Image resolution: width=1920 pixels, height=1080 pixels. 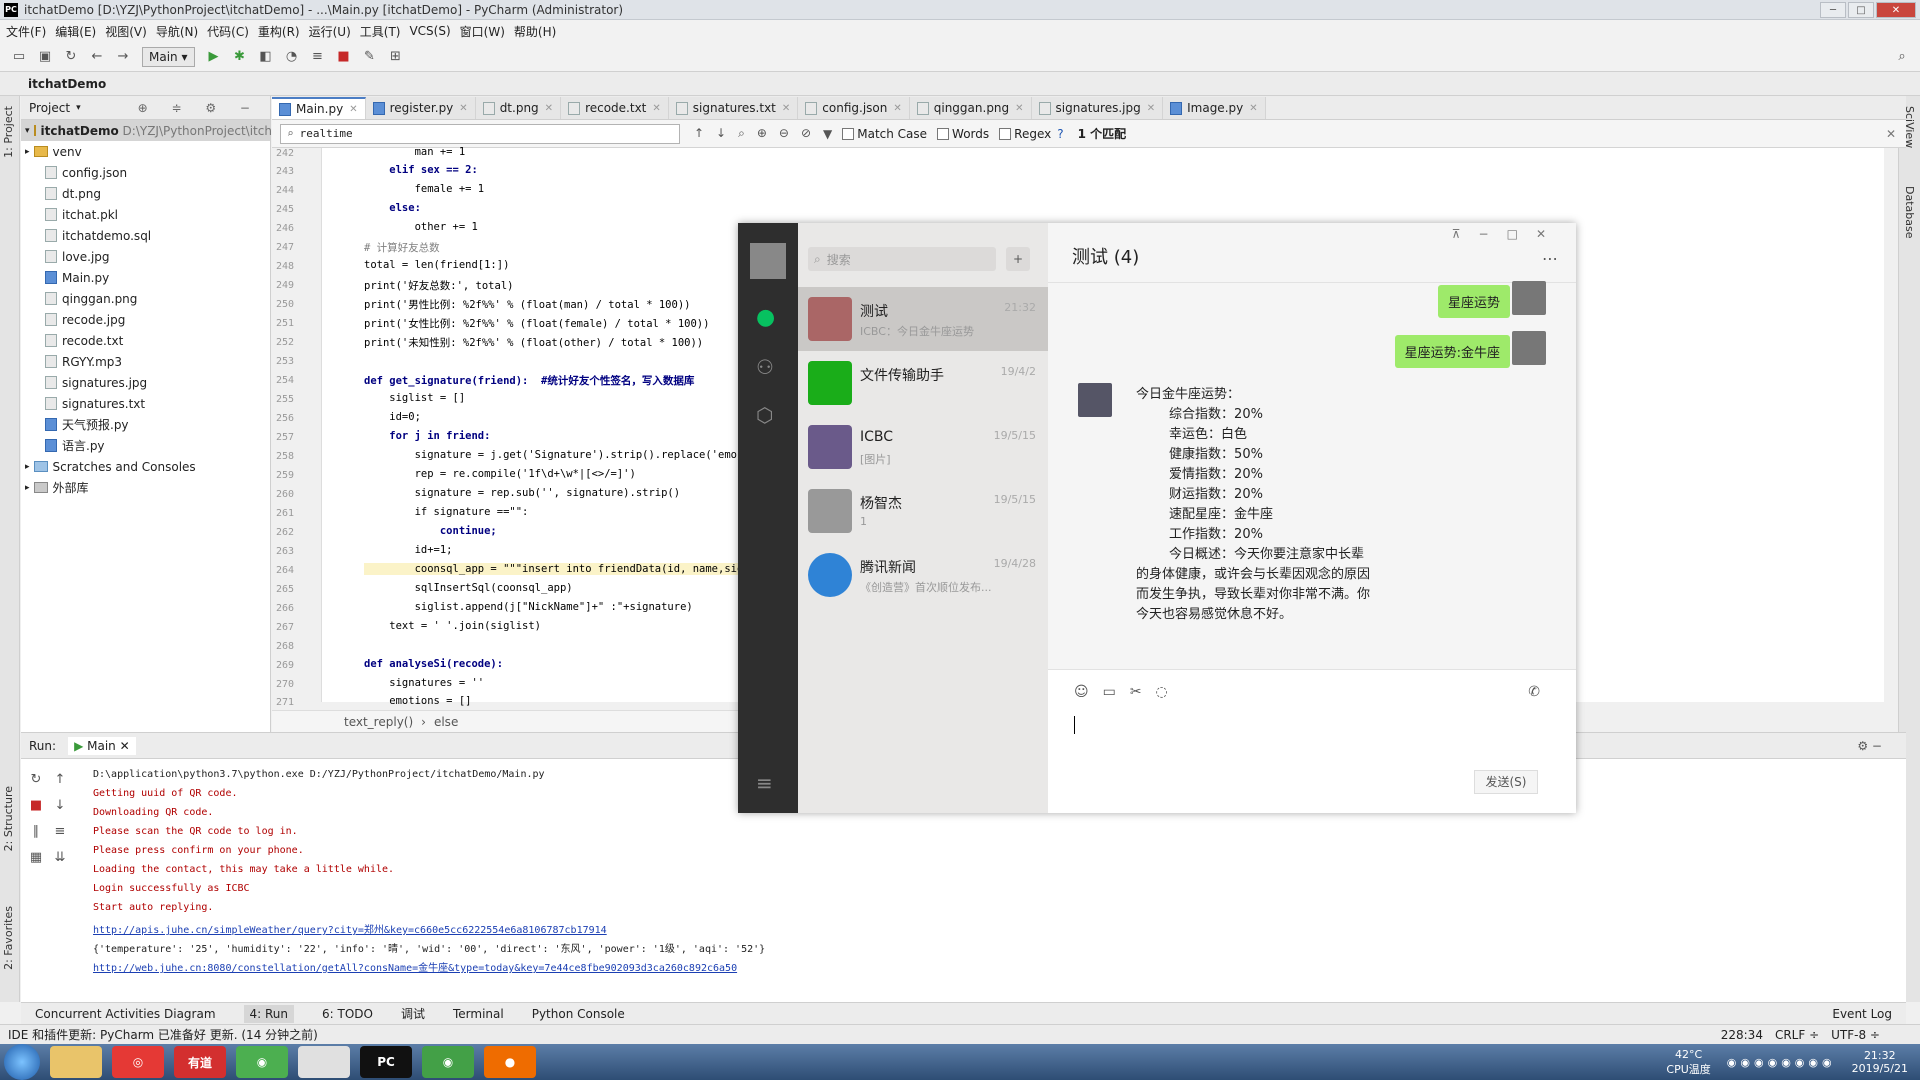 I want to click on profile-icon: ◔, so click(x=292, y=57).